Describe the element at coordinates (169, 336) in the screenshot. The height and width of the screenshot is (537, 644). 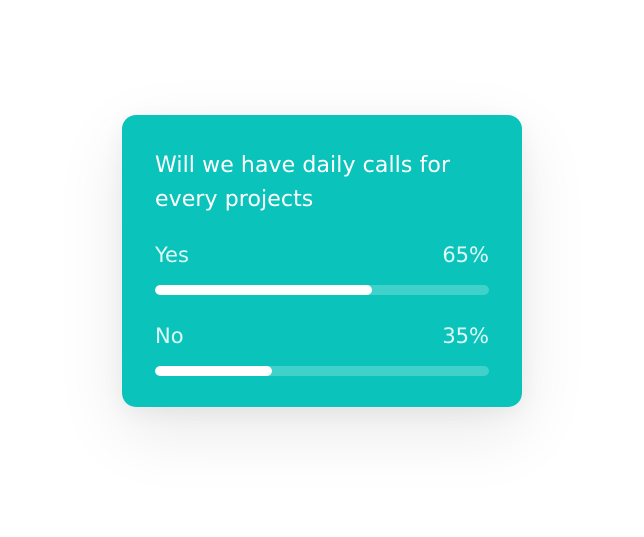
I see `poll-option-label: No` at that location.